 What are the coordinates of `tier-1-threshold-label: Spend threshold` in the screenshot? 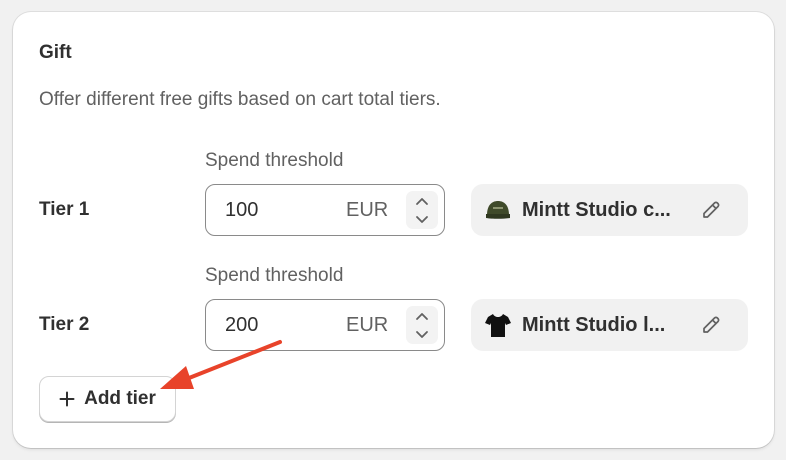 It's located at (274, 160).